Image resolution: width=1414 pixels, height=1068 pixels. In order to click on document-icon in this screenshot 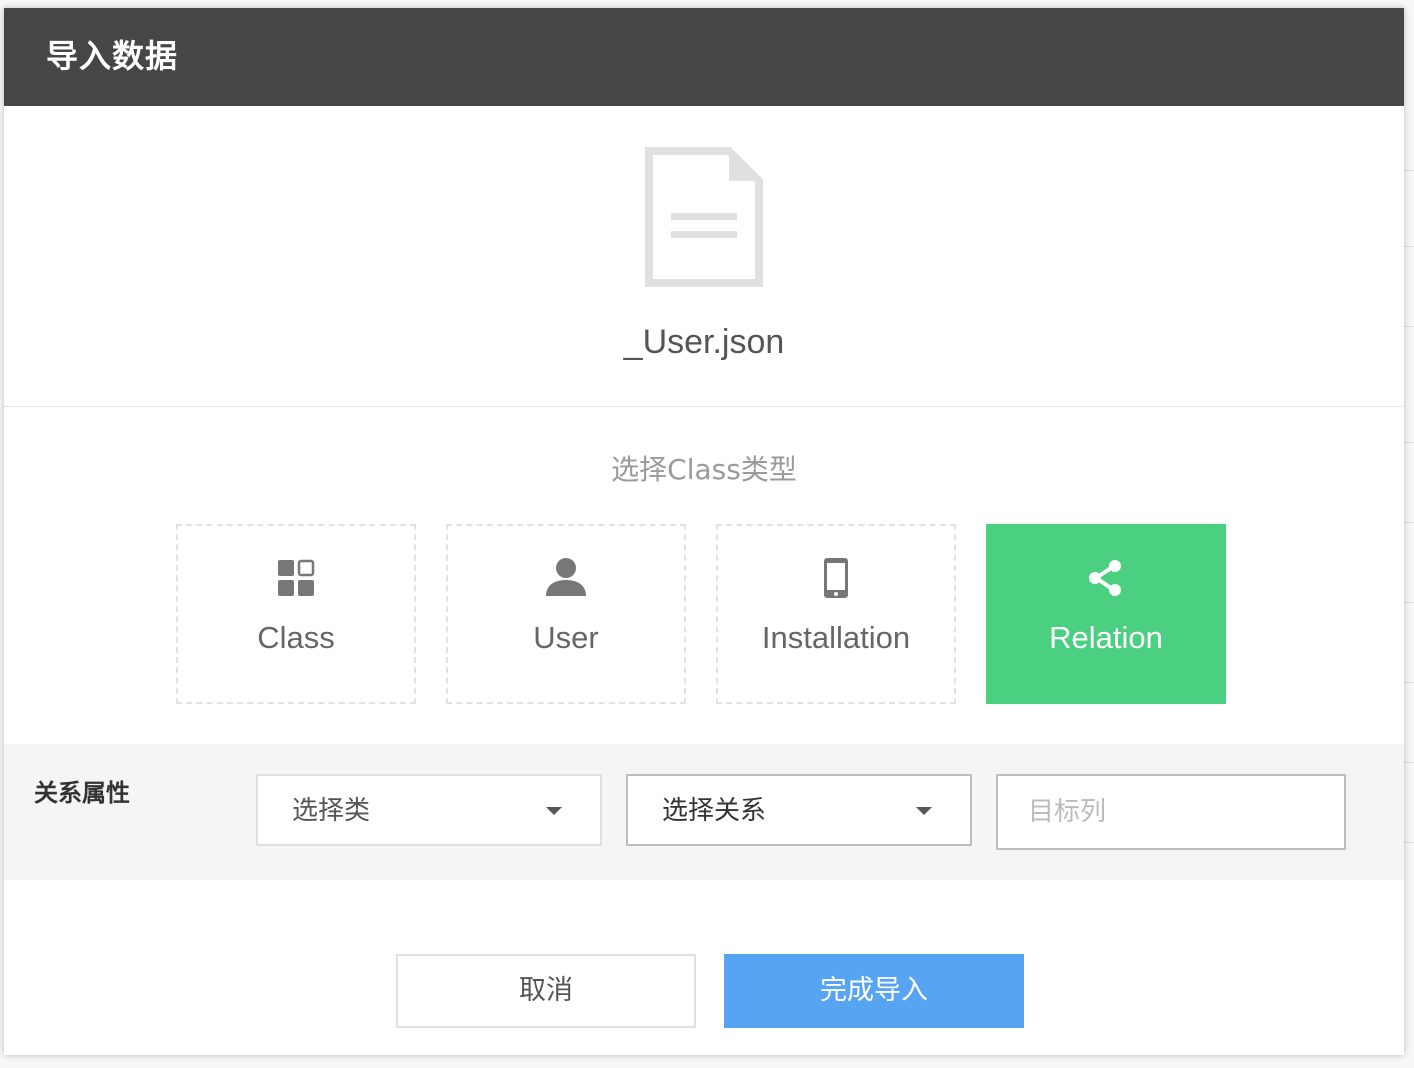, I will do `click(704, 217)`.